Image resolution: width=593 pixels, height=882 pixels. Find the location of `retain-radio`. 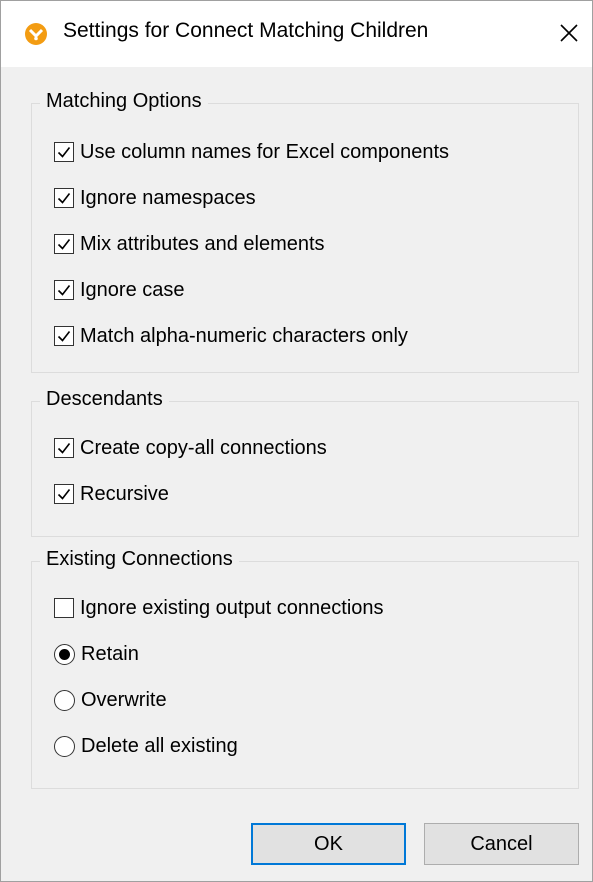

retain-radio is located at coordinates (64, 654).